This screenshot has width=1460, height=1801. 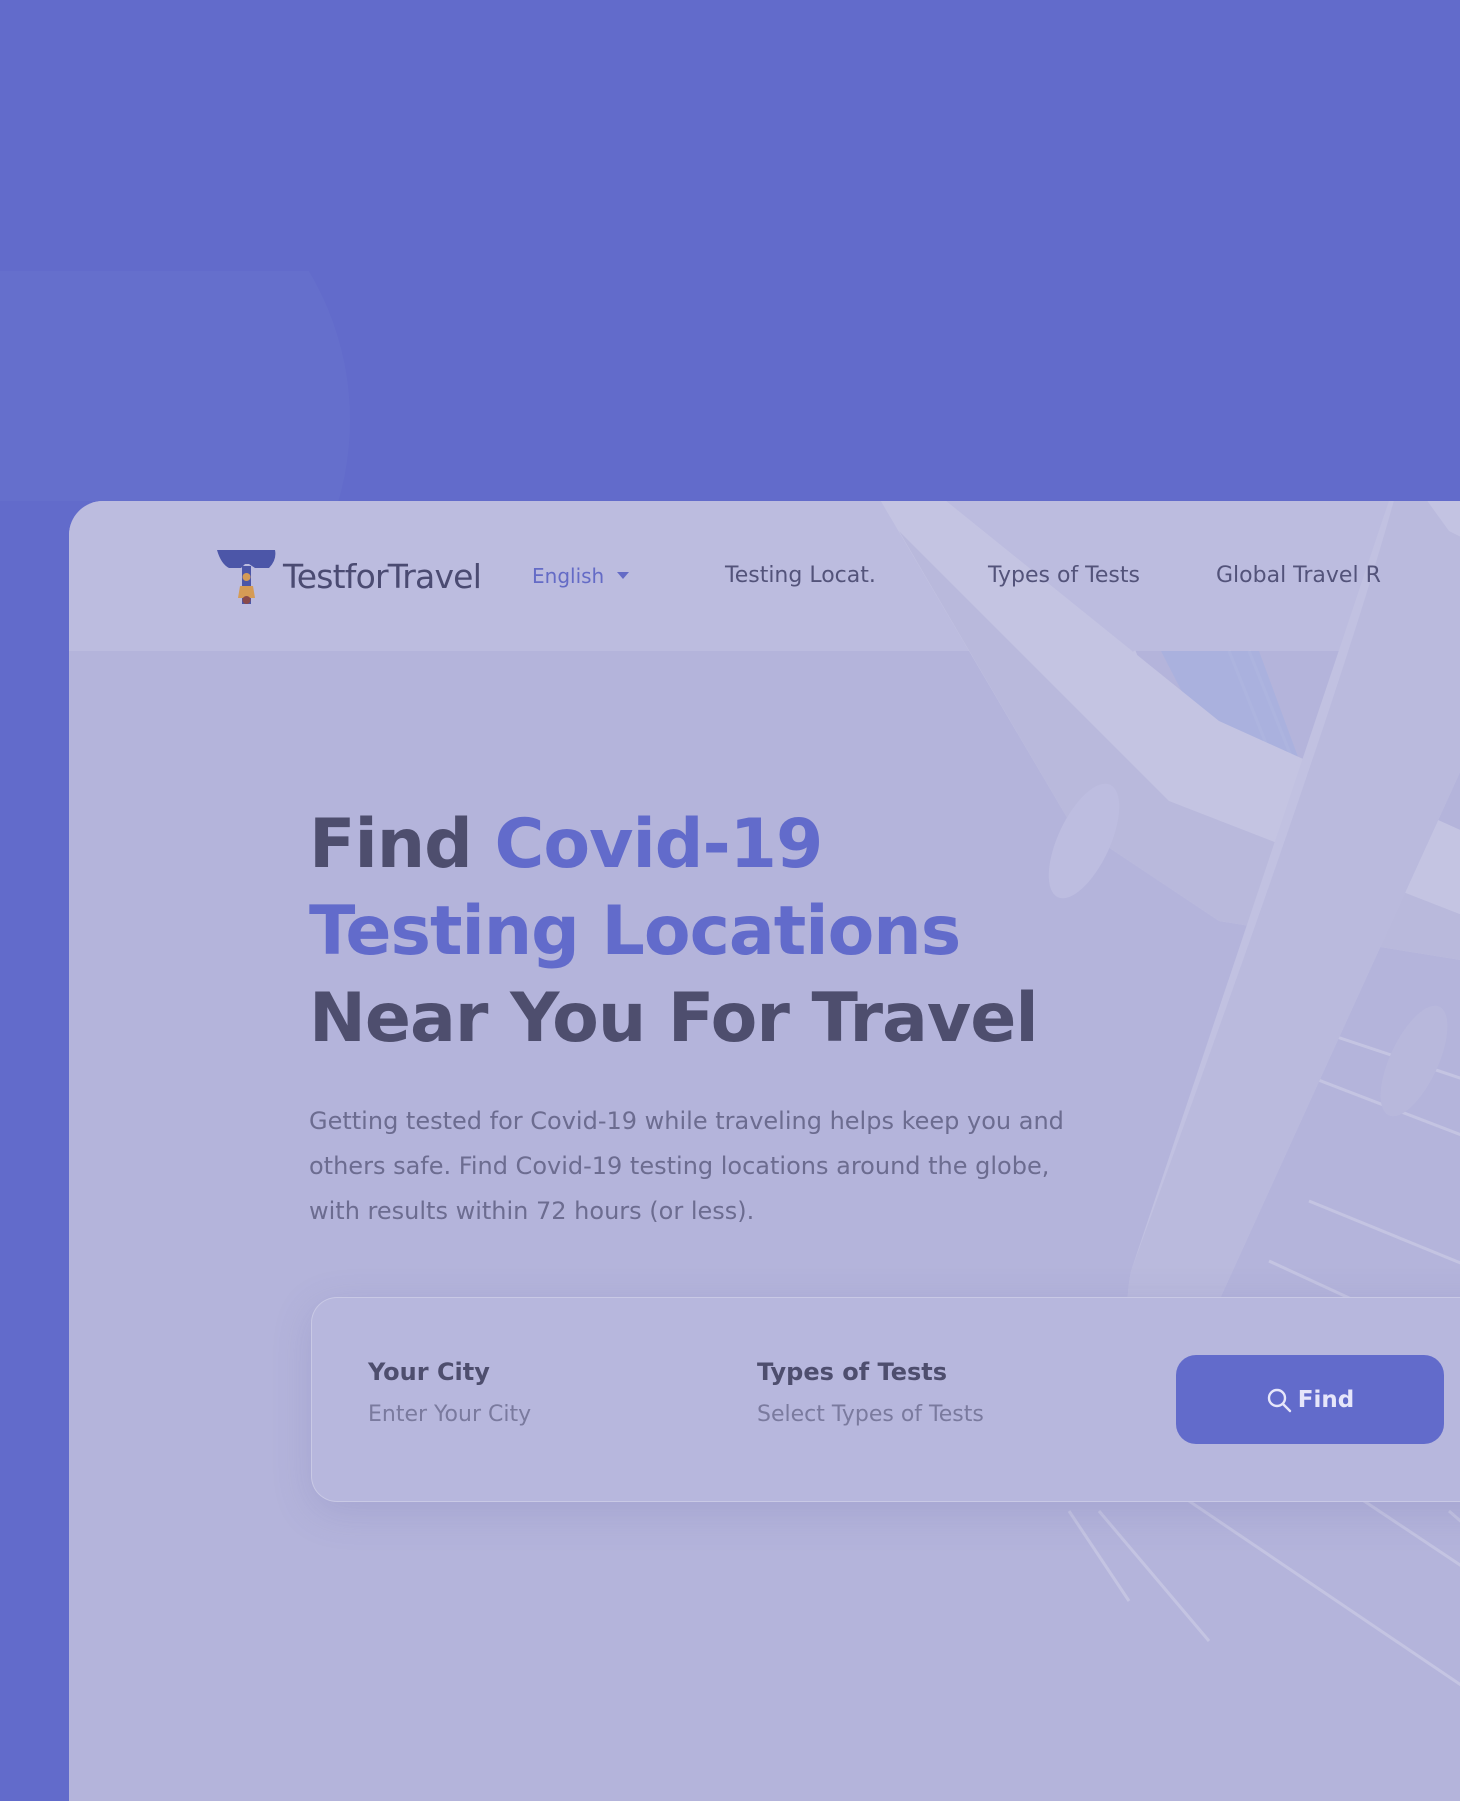 What do you see at coordinates (1298, 575) in the screenshot?
I see `nav-item-global-travel: Global Travel R` at bounding box center [1298, 575].